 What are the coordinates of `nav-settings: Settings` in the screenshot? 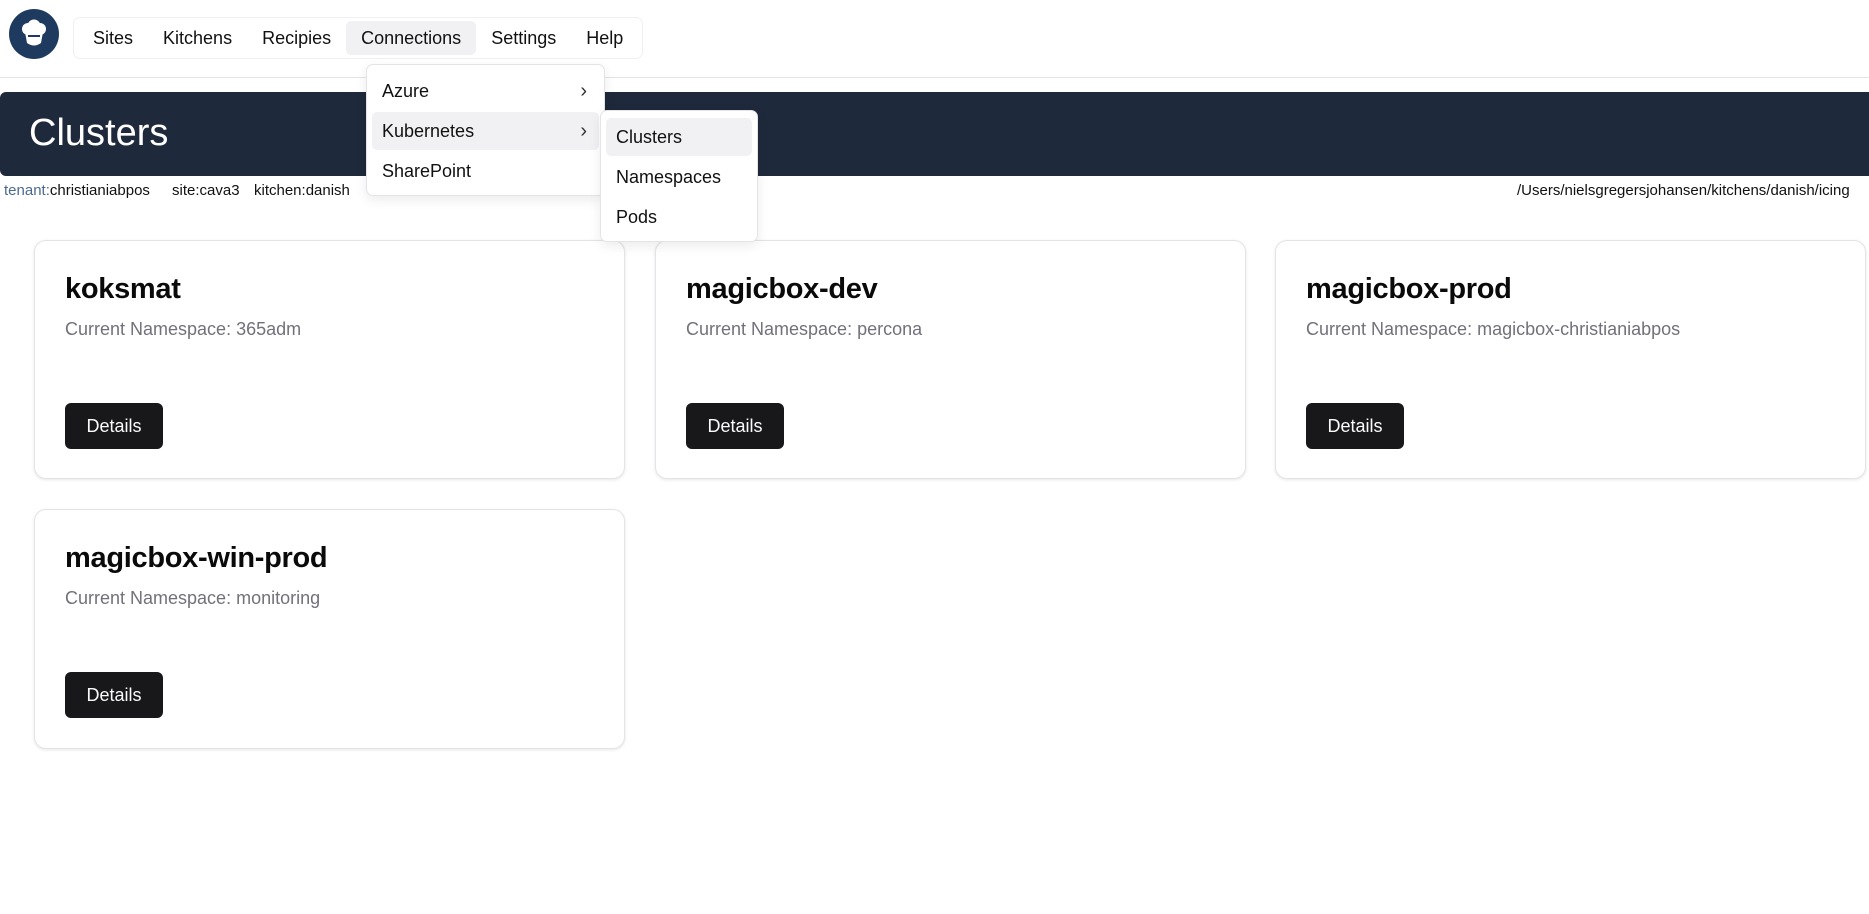 It's located at (523, 38).